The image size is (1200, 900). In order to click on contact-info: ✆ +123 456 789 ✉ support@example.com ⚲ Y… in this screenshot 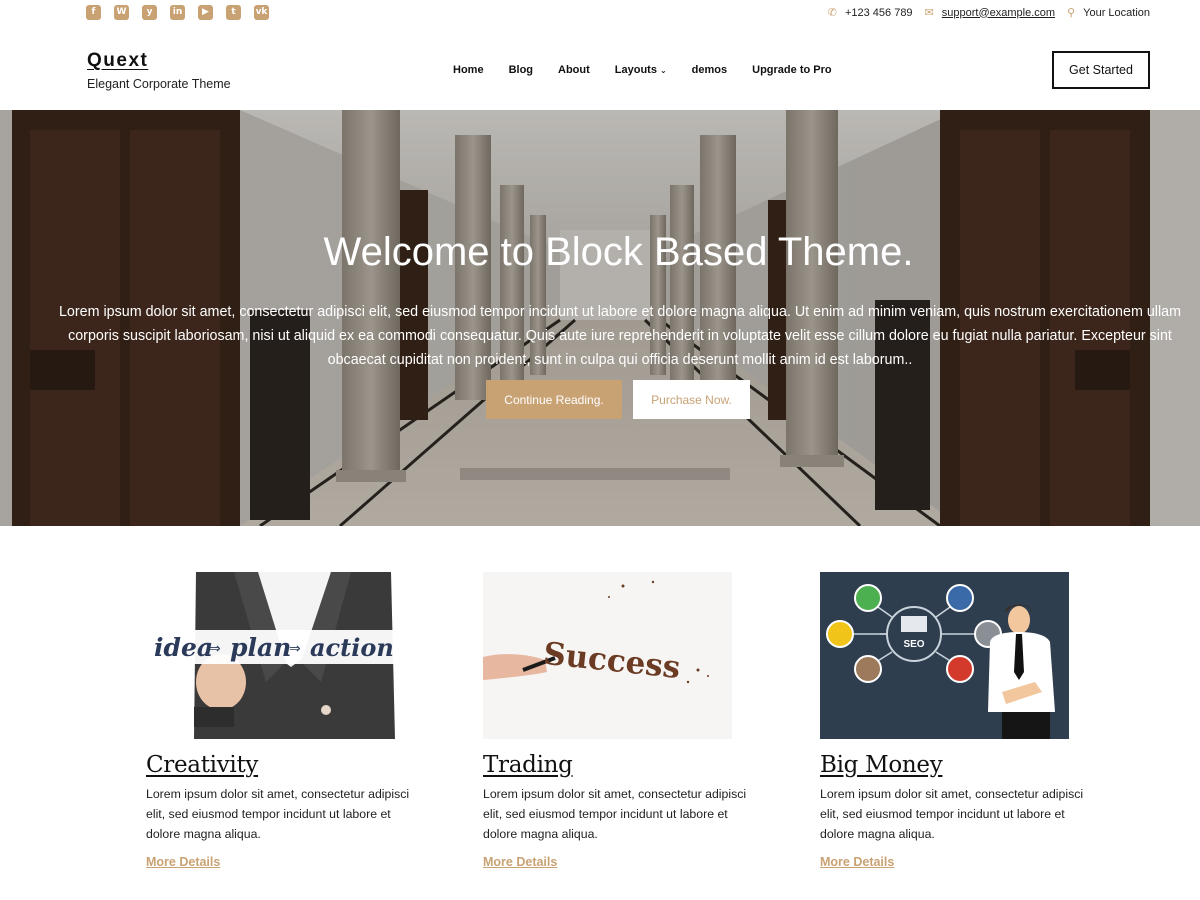, I will do `click(989, 12)`.